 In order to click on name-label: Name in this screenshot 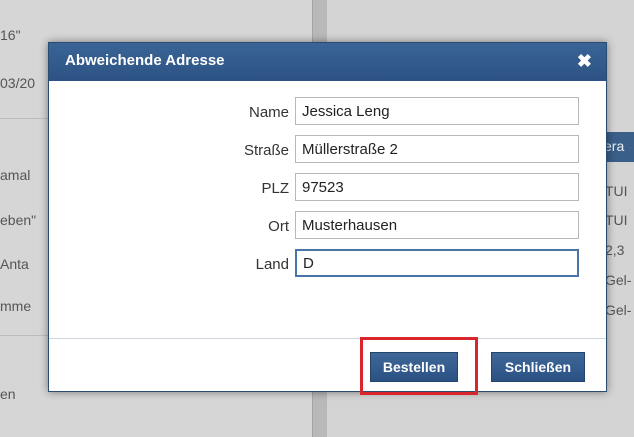, I will do `click(268, 112)`.